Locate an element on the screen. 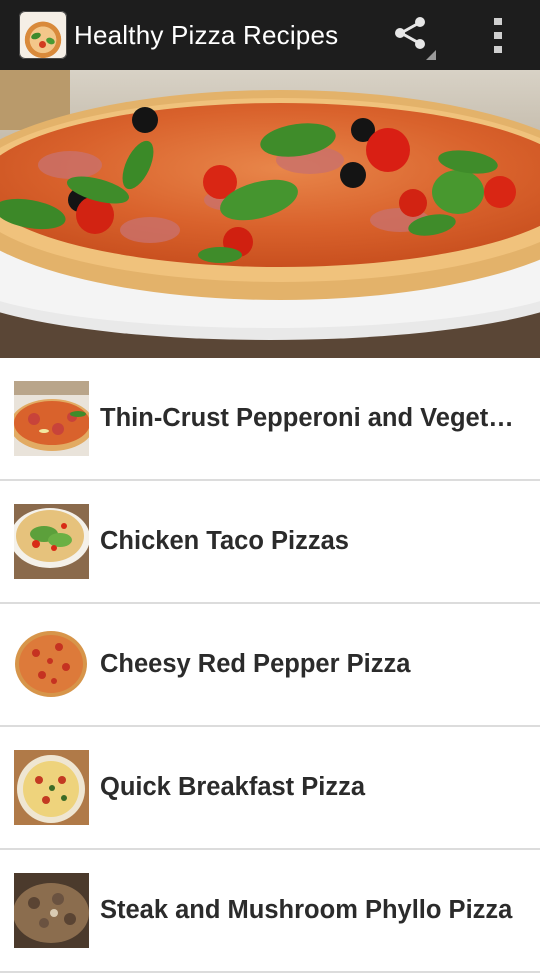 Image resolution: width=540 pixels, height=973 pixels. overflow-menu-icon is located at coordinates (498, 35).